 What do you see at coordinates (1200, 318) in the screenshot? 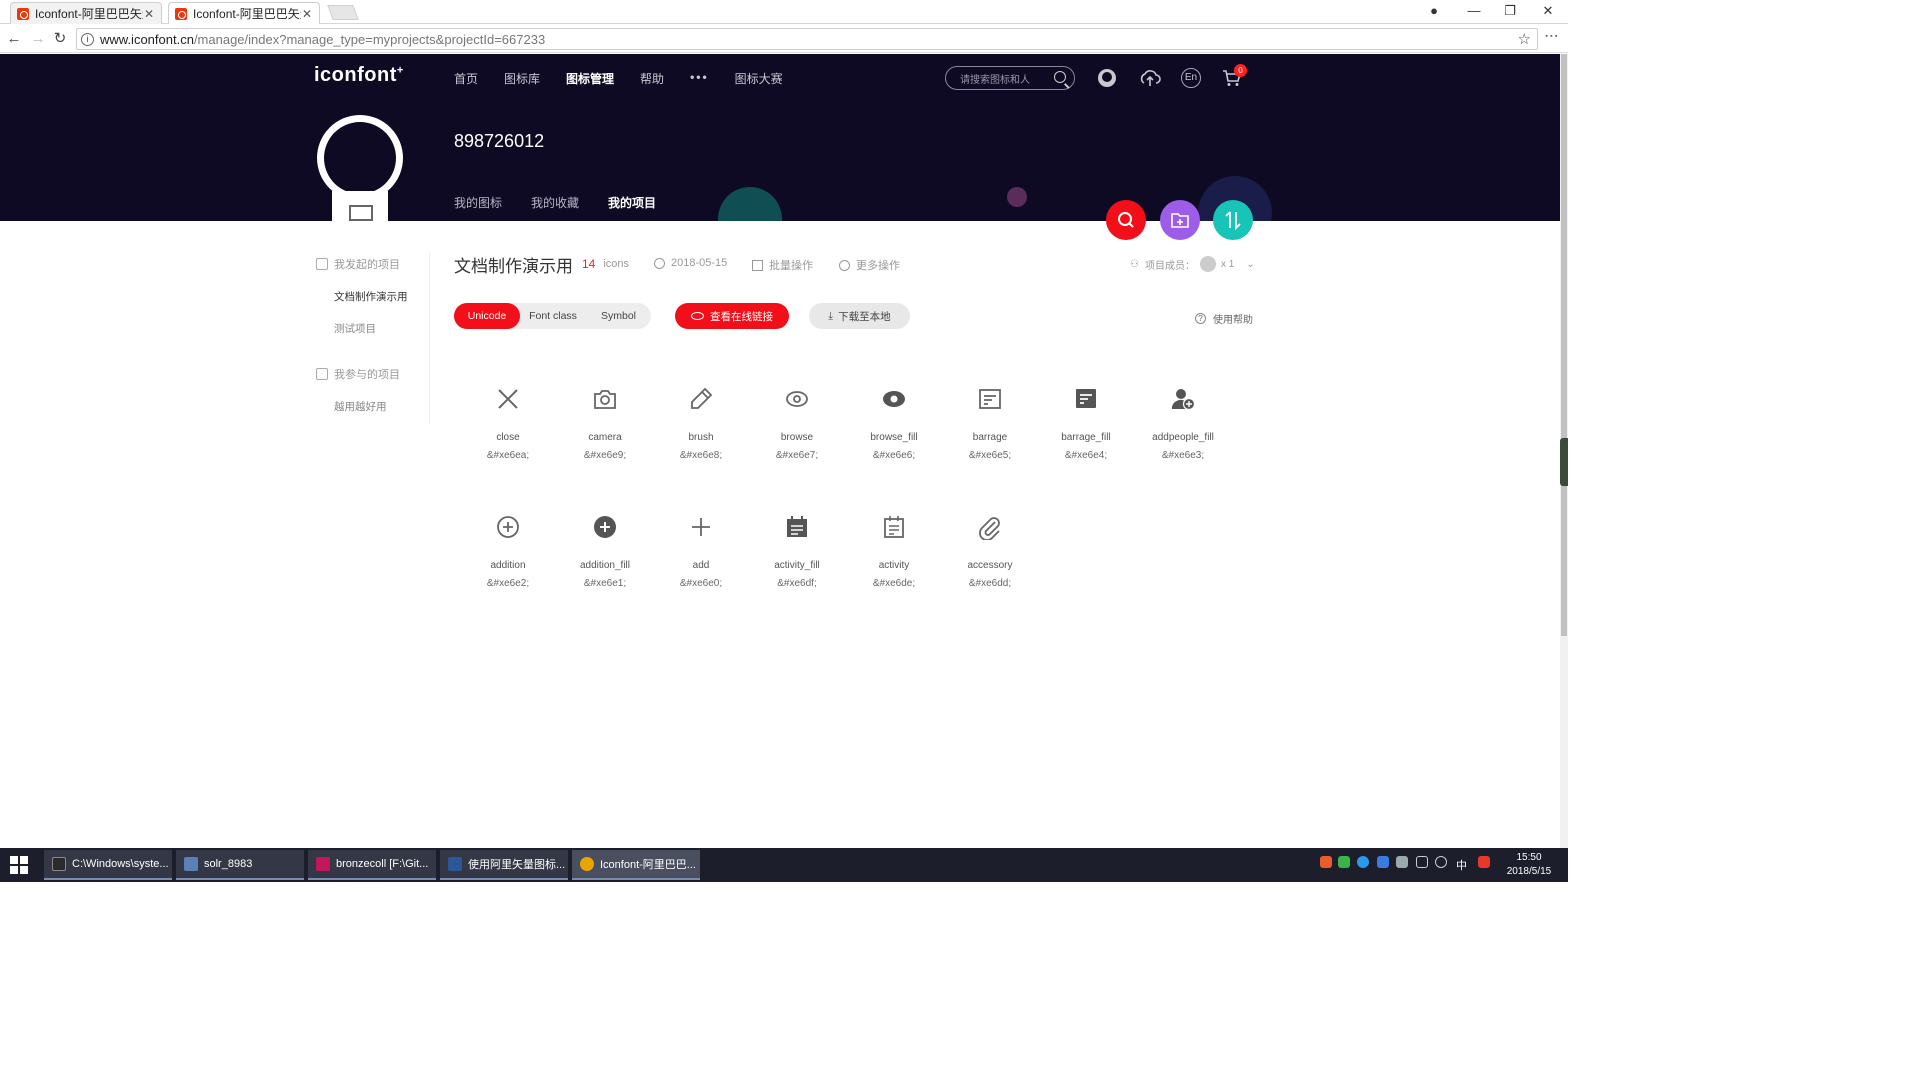
I see `question-icon: ?` at bounding box center [1200, 318].